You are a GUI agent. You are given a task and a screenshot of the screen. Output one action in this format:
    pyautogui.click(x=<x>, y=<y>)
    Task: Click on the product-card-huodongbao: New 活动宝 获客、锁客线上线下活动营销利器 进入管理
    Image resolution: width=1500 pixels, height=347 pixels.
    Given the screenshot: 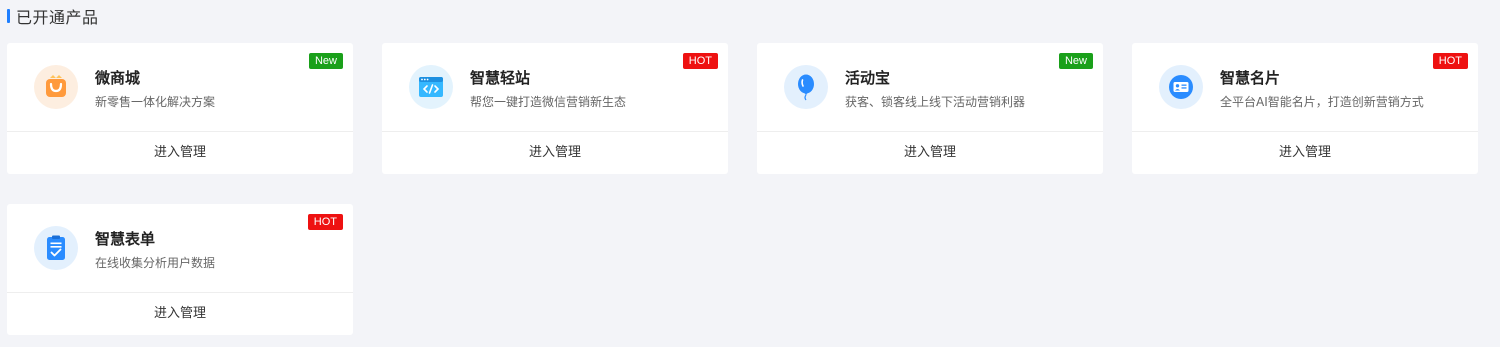 What is the action you would take?
    pyautogui.click(x=930, y=108)
    